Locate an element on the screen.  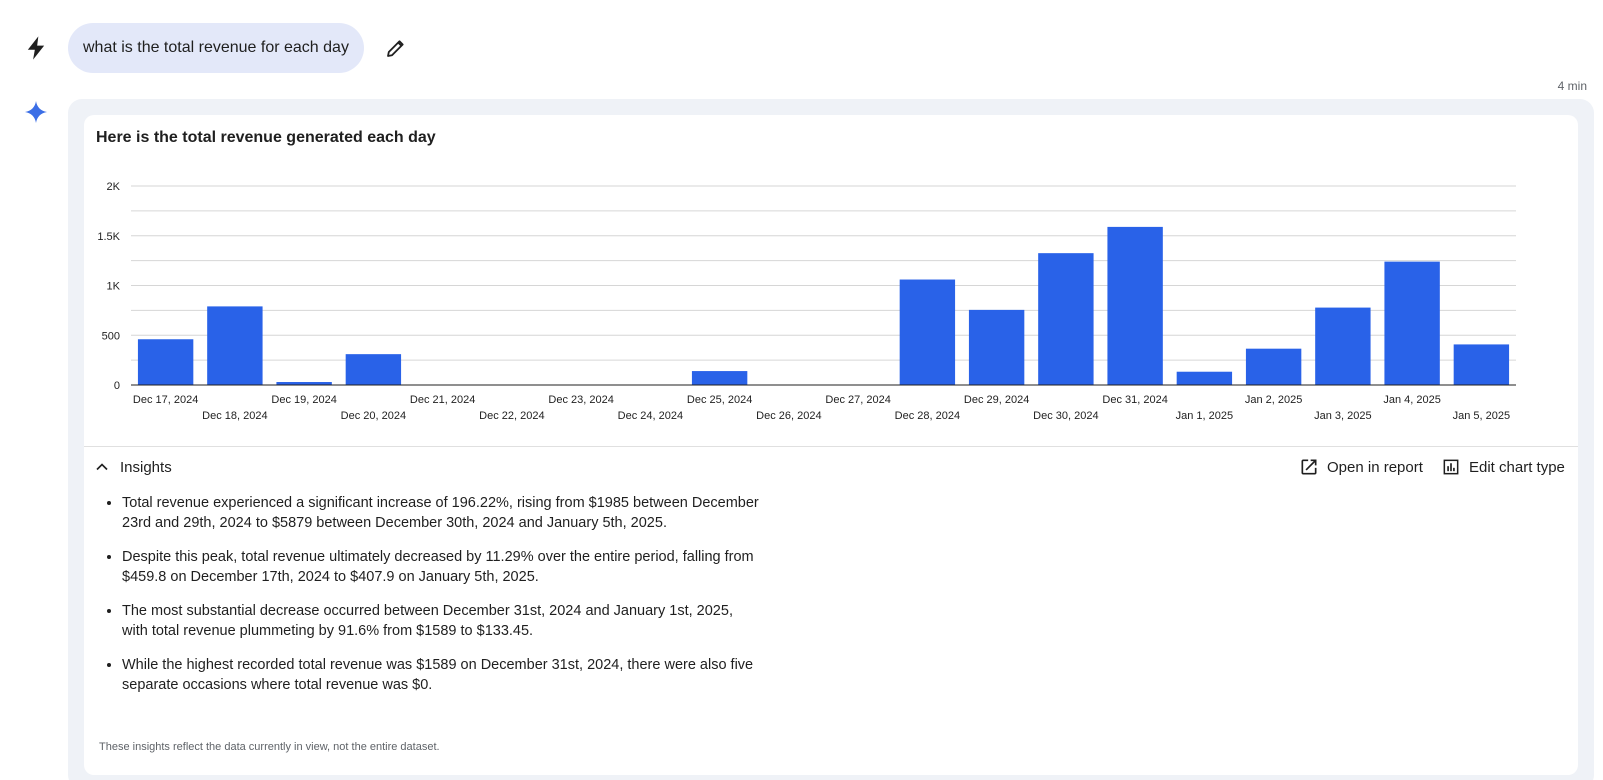
open-external-icon is located at coordinates (1309, 467).